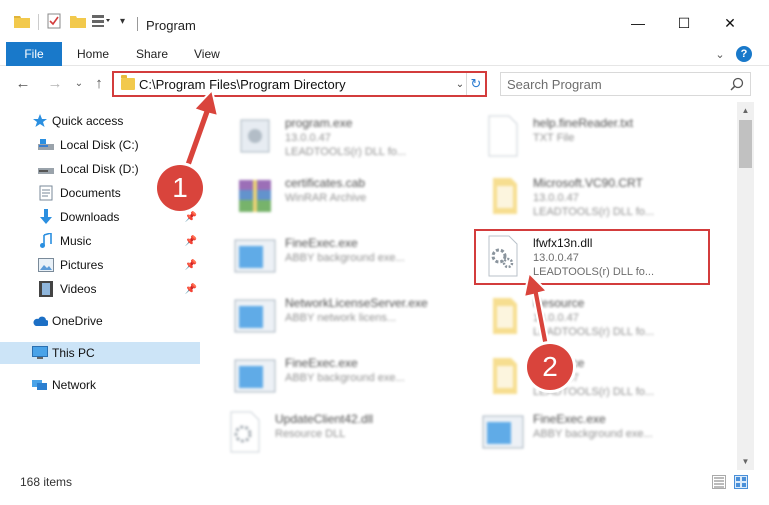 The width and height of the screenshot is (769, 505). What do you see at coordinates (100, 241) in the screenshot?
I see `sidebar-item-music: Music 📌` at bounding box center [100, 241].